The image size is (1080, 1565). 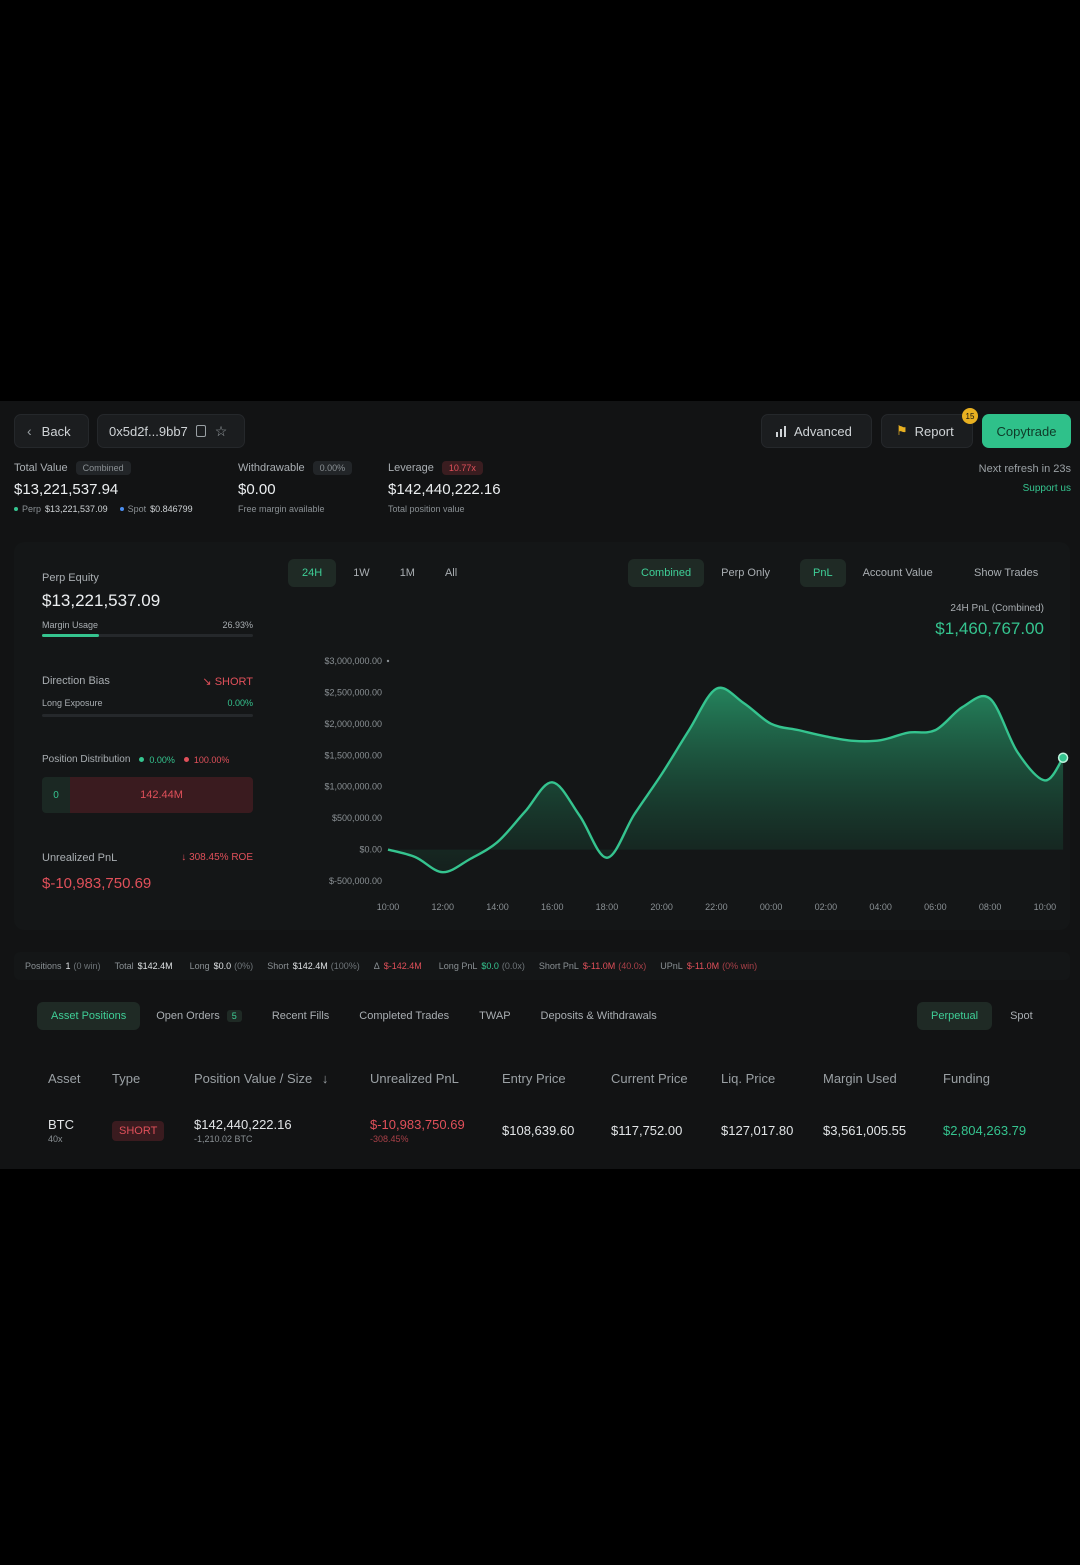 What do you see at coordinates (188, 1016) in the screenshot?
I see `tab-label: Open Orders` at bounding box center [188, 1016].